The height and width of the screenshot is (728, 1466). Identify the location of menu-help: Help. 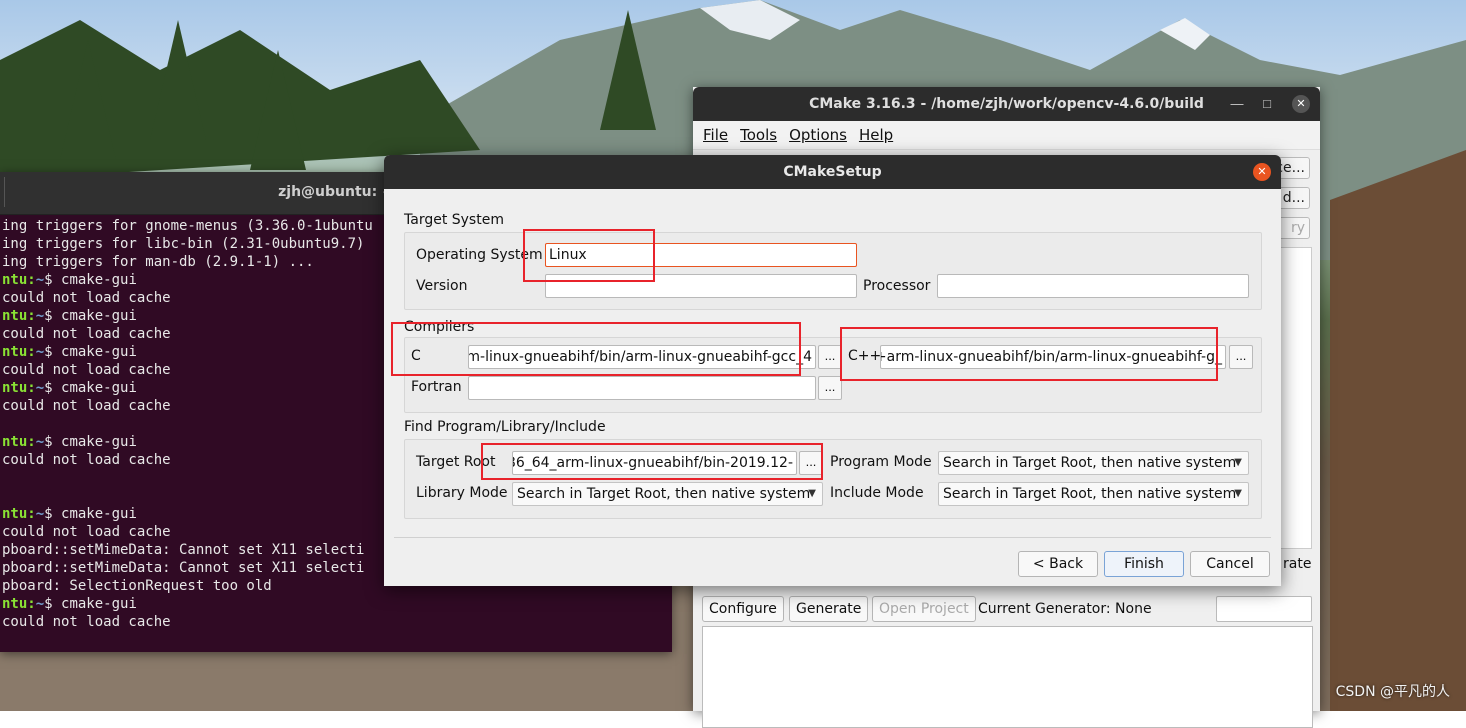
(876, 135).